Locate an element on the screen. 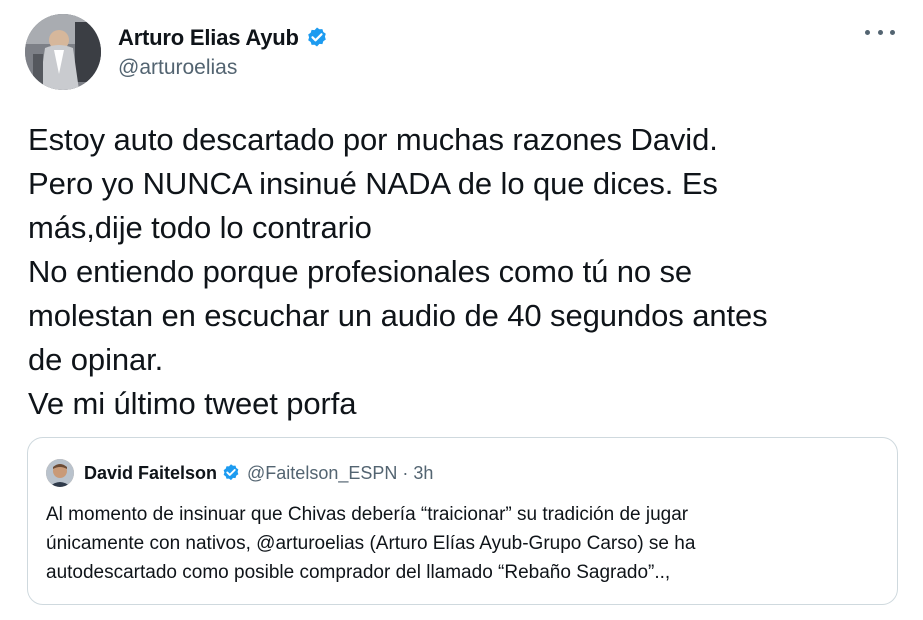 The image size is (923, 620). quoted-avatar-photo-icon is located at coordinates (60, 473).